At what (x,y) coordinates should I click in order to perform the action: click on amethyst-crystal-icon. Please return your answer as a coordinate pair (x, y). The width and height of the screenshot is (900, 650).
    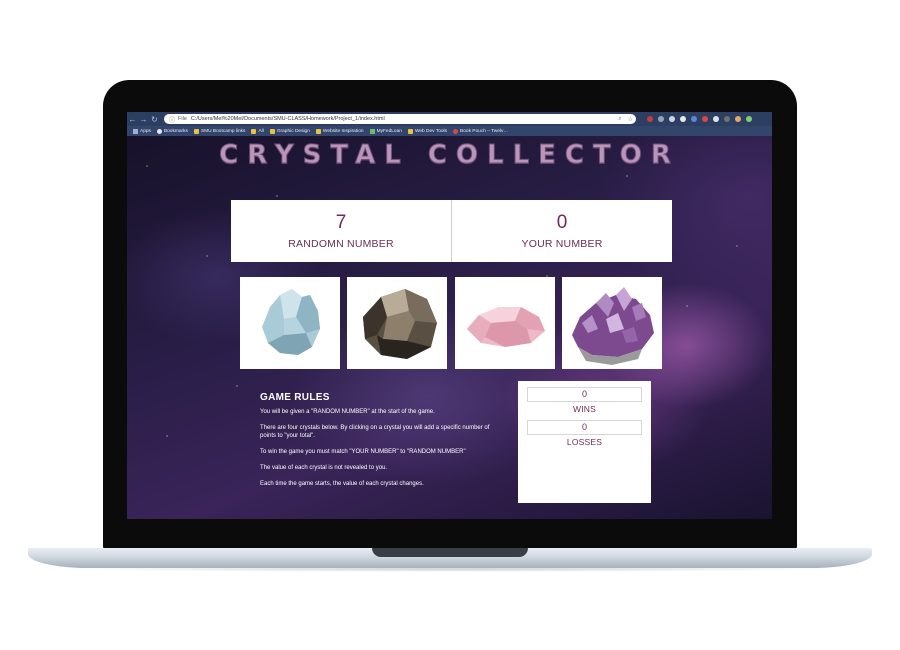
    Looking at the image, I should click on (613, 326).